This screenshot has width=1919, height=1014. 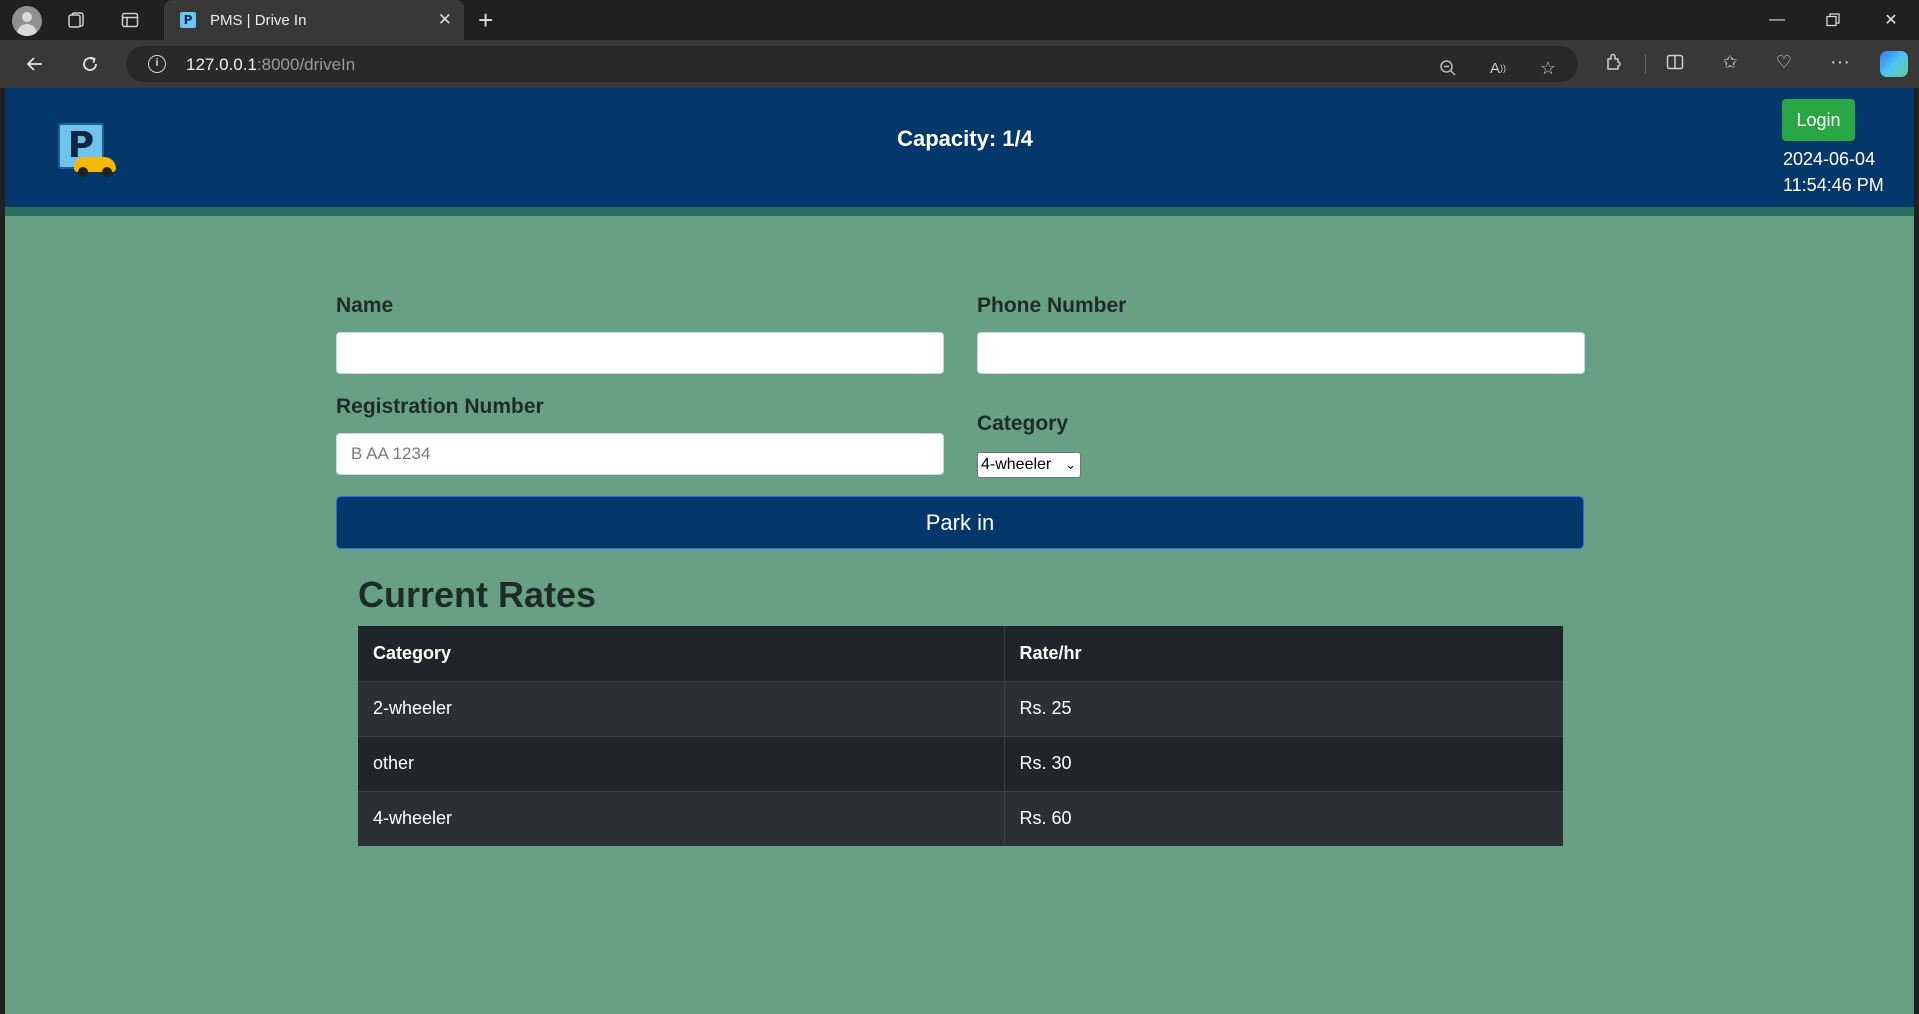 I want to click on profile-avatar-icon, so click(x=27, y=21).